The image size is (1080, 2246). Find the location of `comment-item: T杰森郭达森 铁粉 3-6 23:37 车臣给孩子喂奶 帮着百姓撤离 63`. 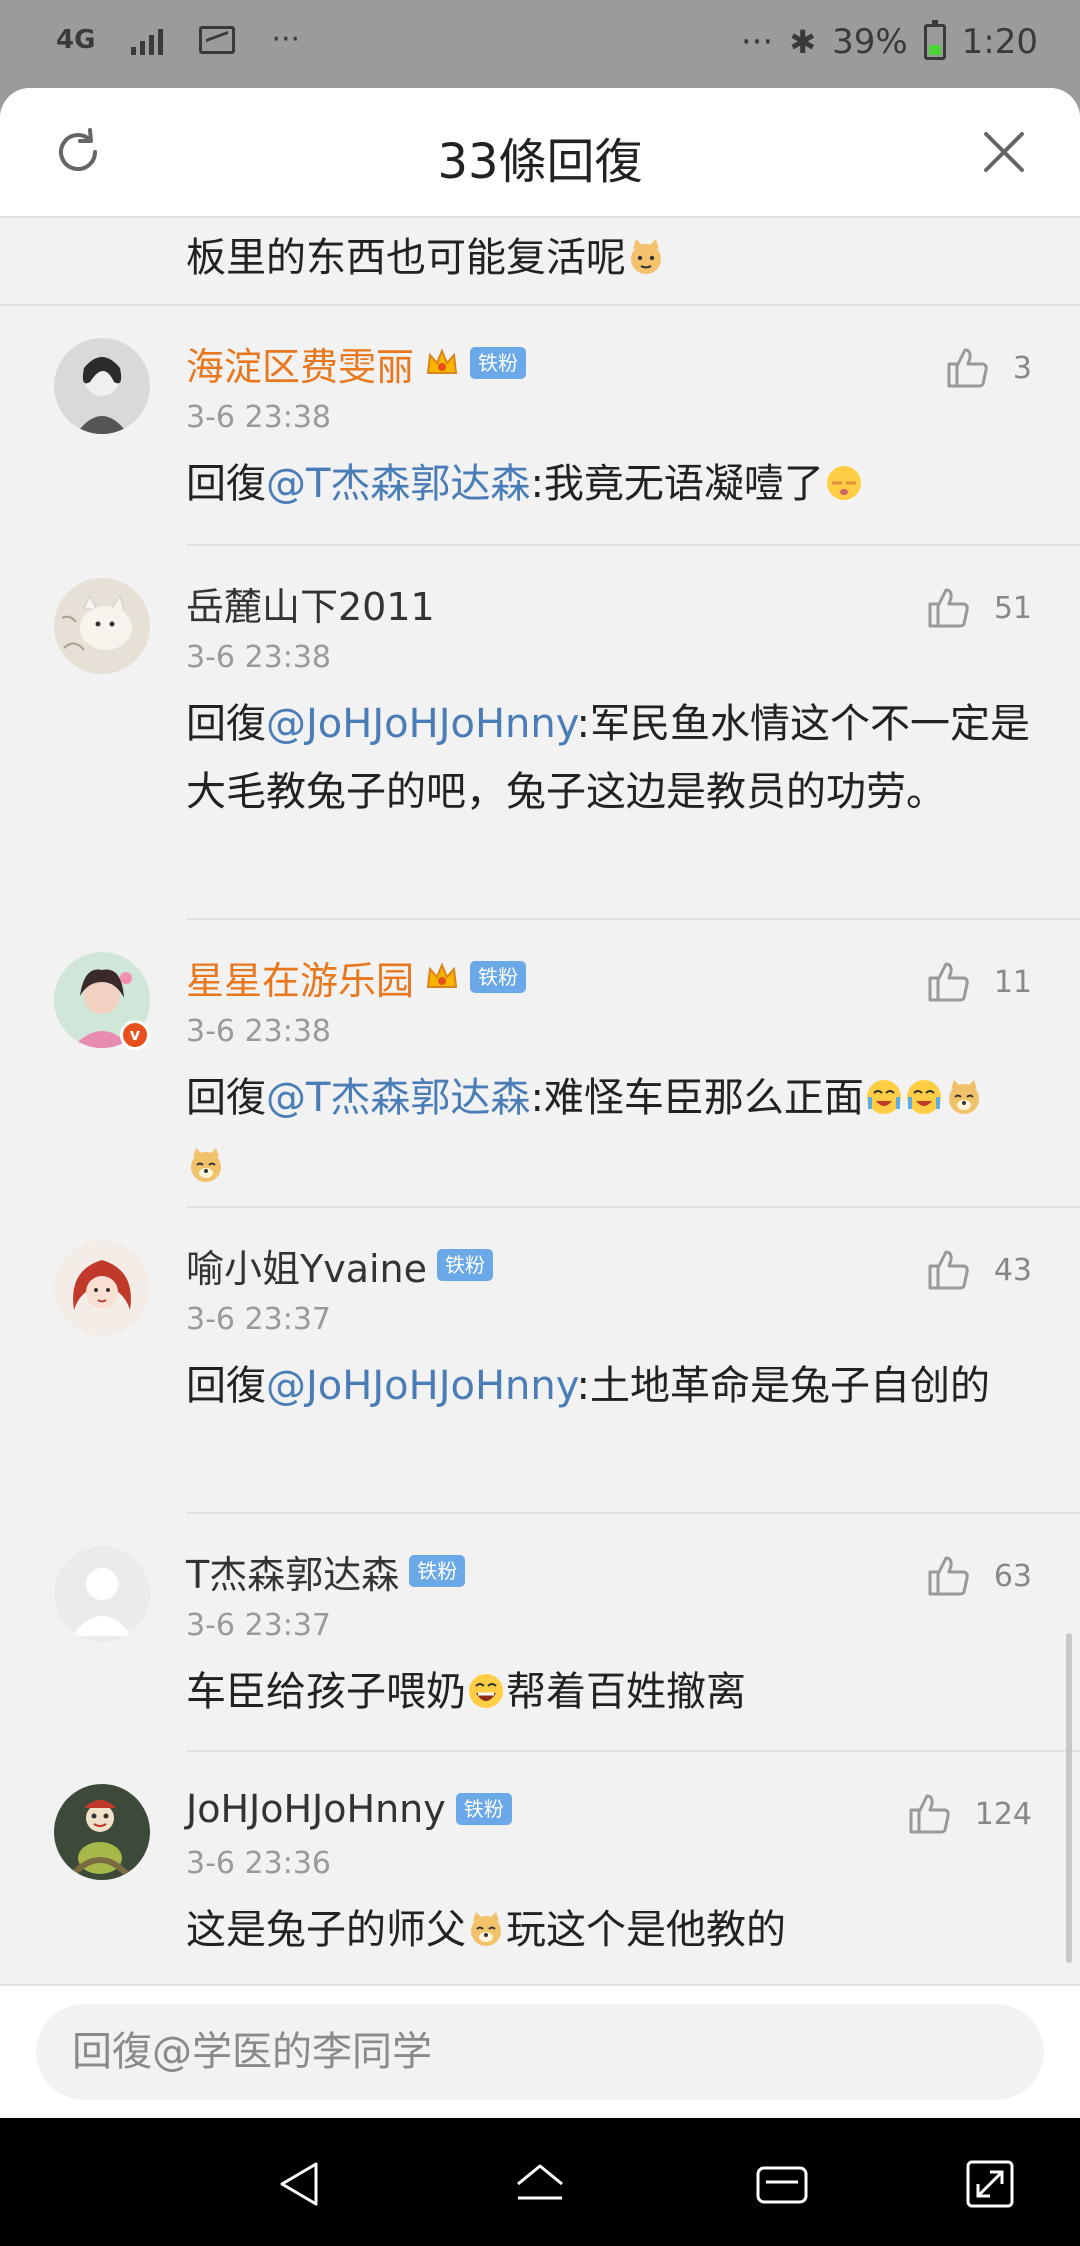

comment-item: T杰森郭达森 铁粉 3-6 23:37 车臣给孩子喂奶 帮着百姓撤离 63 is located at coordinates (540, 1633).